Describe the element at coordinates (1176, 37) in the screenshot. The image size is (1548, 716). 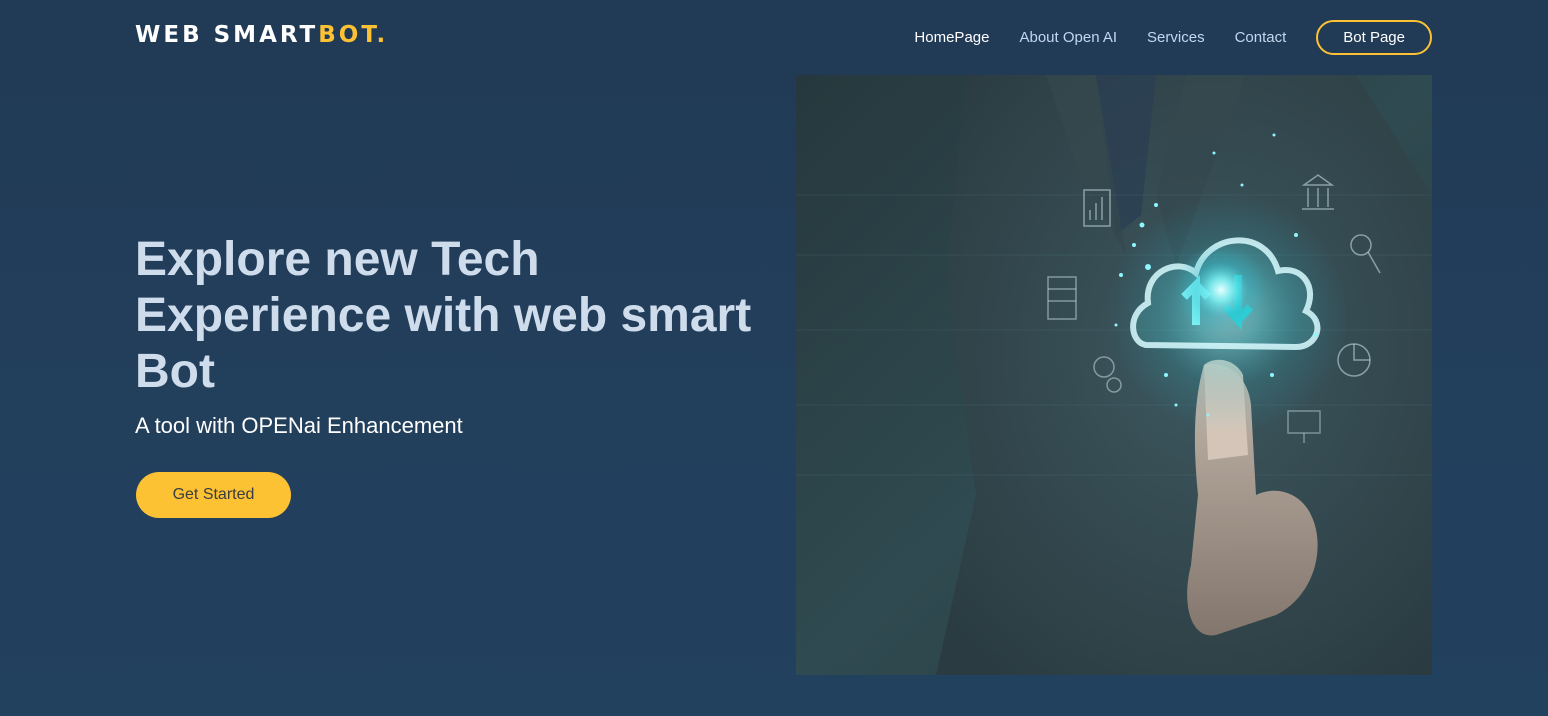
I see `nav-link-services: Services` at that location.